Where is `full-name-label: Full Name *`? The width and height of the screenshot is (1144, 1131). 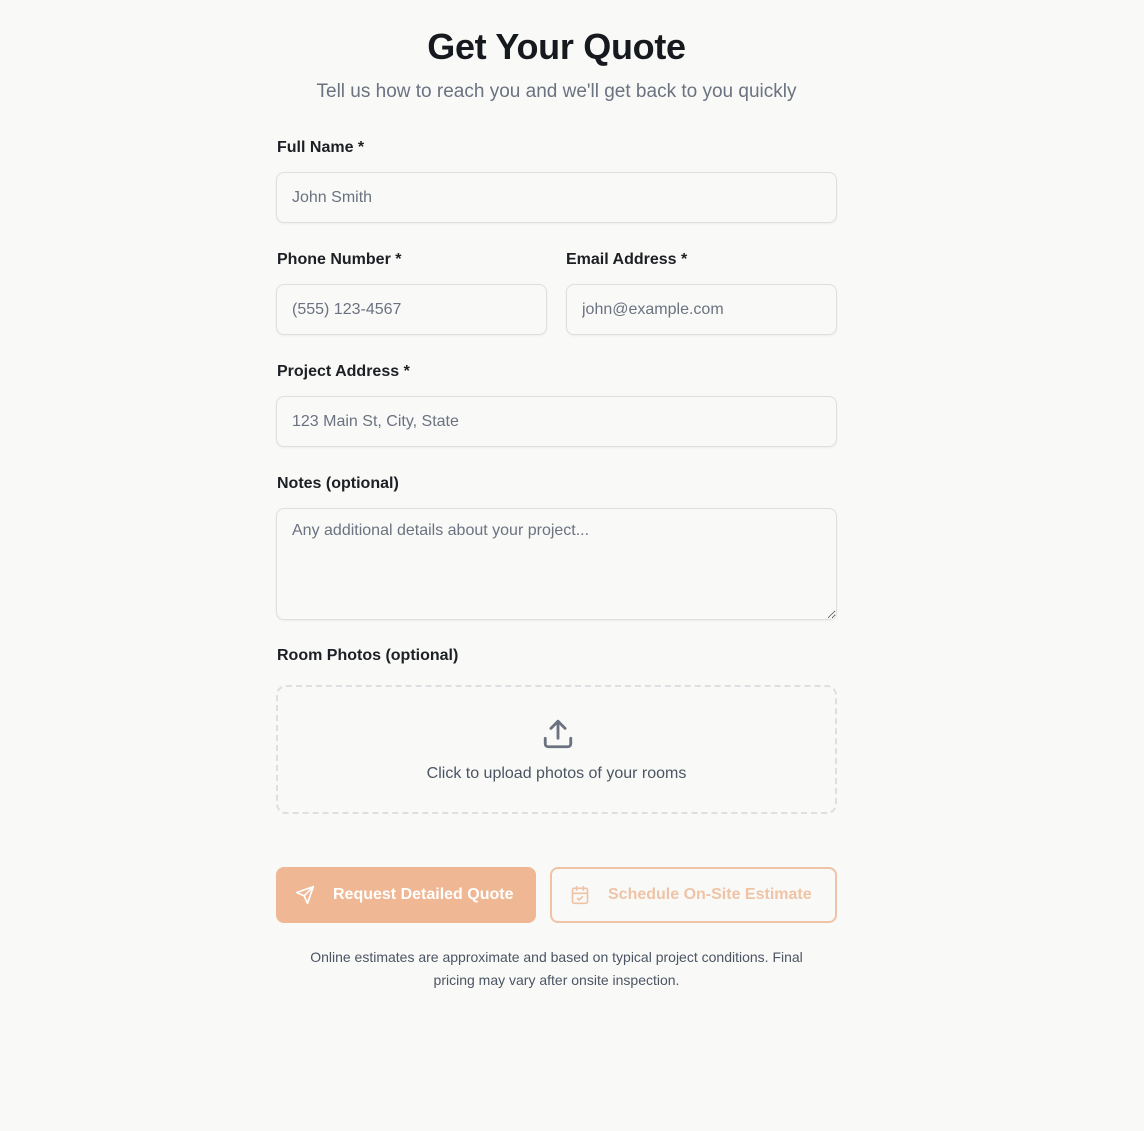
full-name-label: Full Name * is located at coordinates (321, 147).